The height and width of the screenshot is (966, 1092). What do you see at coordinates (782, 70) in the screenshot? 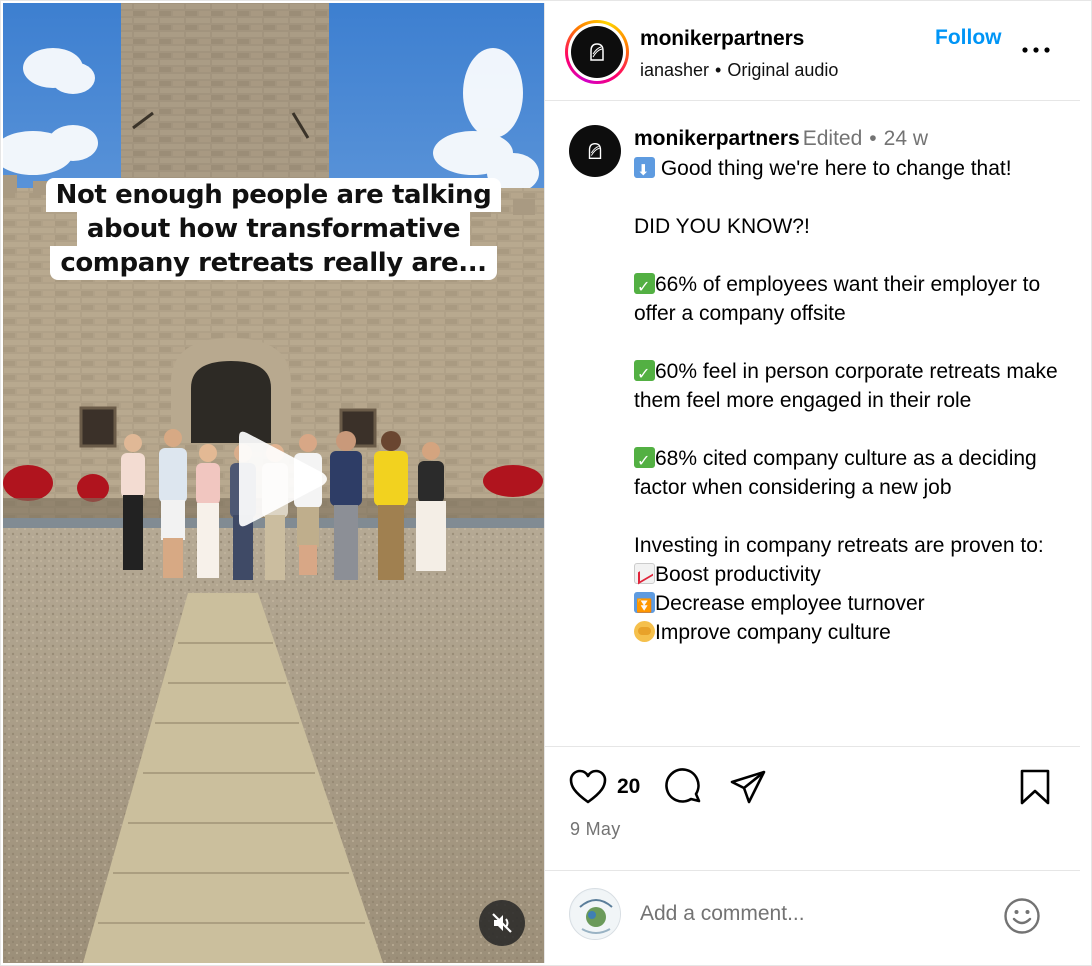
I see `original-audio-link: Original audio` at bounding box center [782, 70].